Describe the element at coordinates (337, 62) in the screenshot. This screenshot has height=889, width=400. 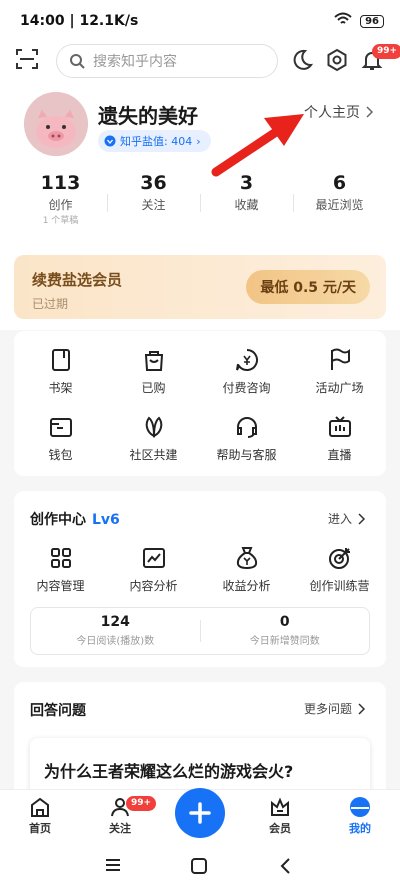
I see `settings-icon` at that location.